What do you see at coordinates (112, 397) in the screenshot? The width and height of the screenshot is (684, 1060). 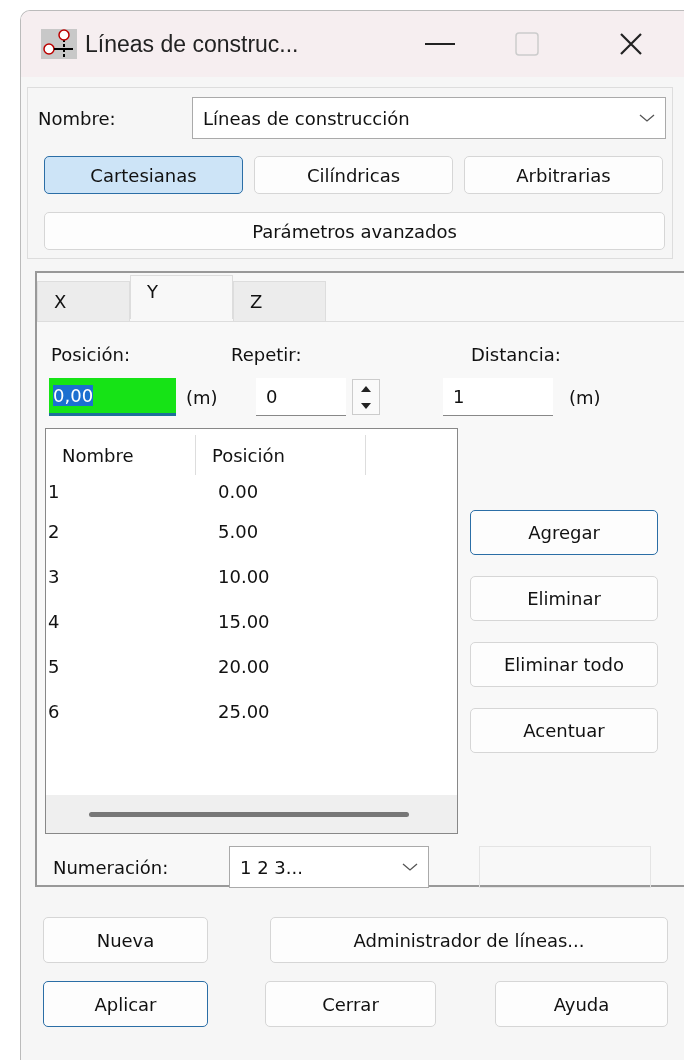 I see `position-field: 0,00` at bounding box center [112, 397].